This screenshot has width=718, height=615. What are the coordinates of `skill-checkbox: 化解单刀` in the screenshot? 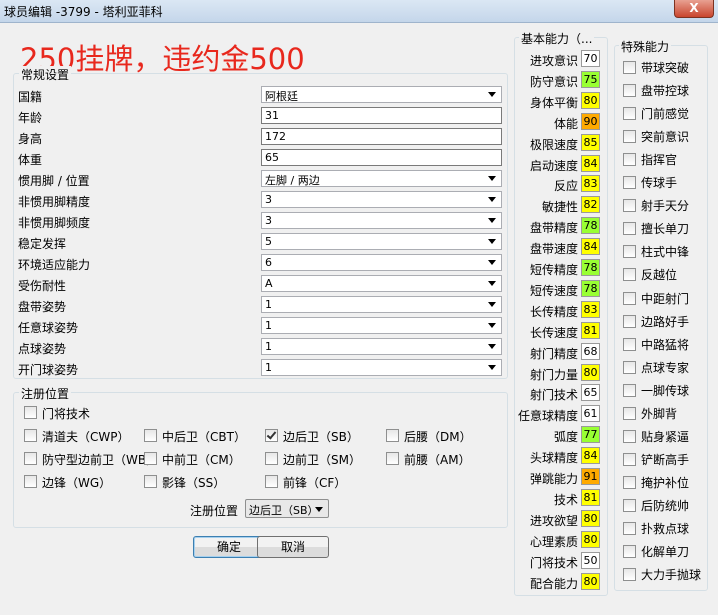 It's located at (656, 551).